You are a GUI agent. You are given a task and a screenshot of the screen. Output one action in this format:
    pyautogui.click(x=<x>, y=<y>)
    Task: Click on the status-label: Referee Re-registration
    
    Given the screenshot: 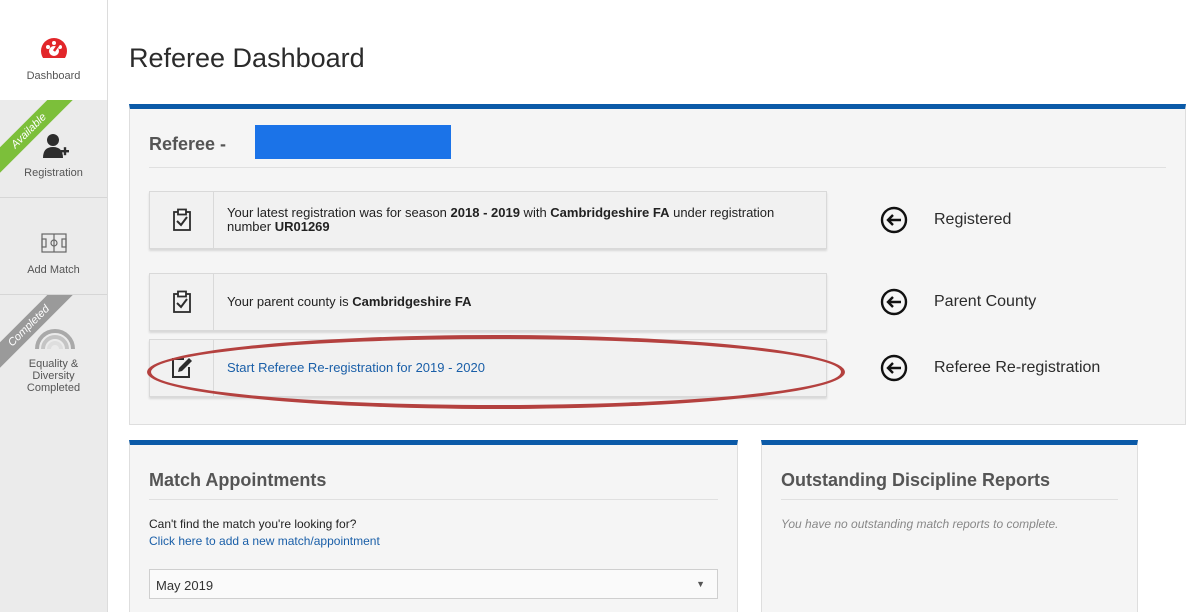 What is the action you would take?
    pyautogui.click(x=1017, y=367)
    